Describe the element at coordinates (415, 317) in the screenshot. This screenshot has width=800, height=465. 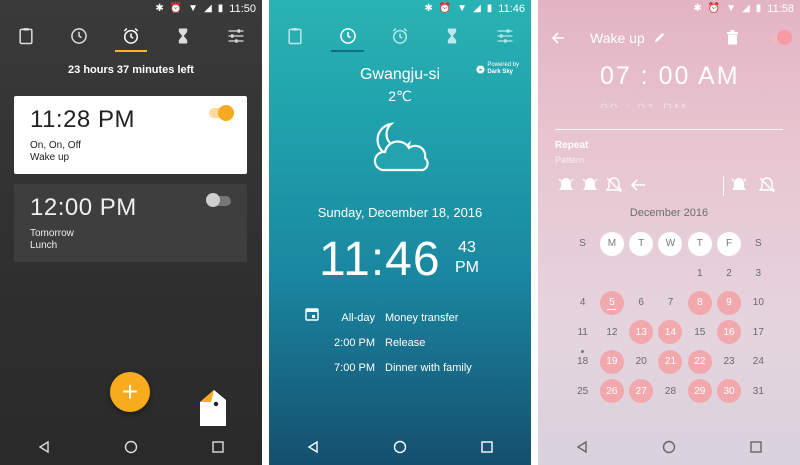
I see `event-item: All-day Money transfer` at that location.